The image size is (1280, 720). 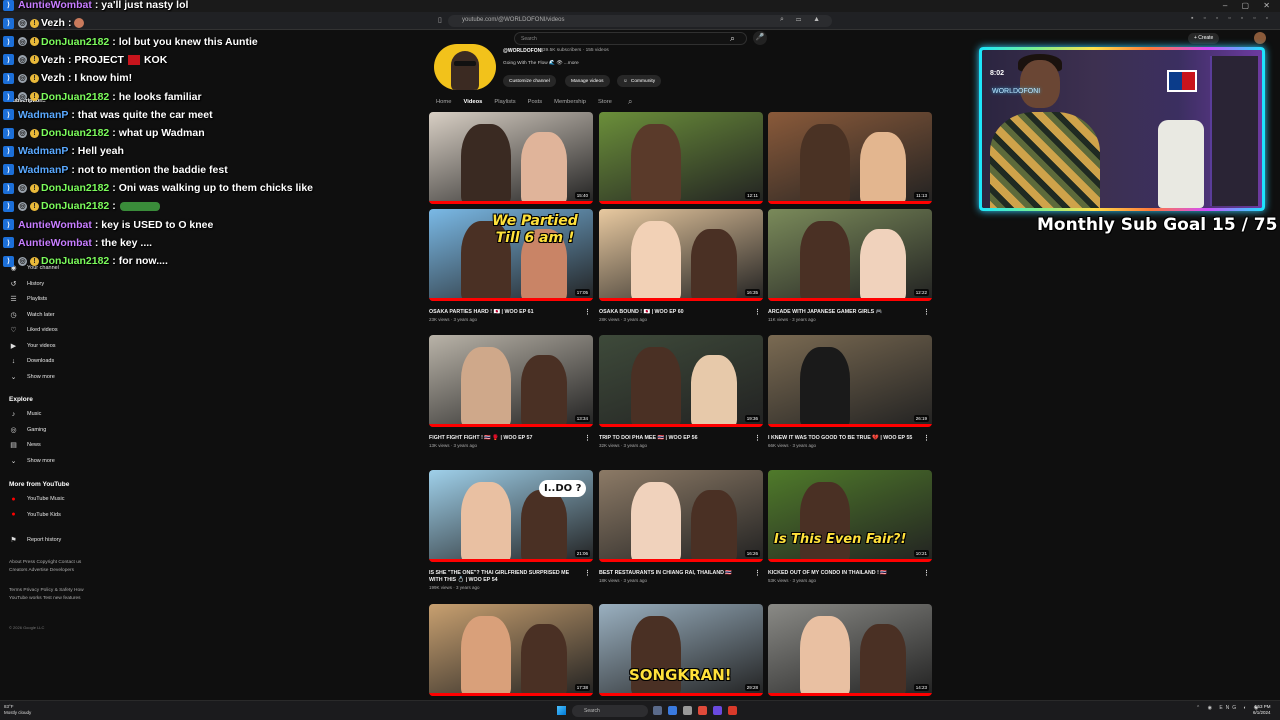 I want to click on sidebar-item-gaming: ◎ Gaming, so click(x=27, y=430).